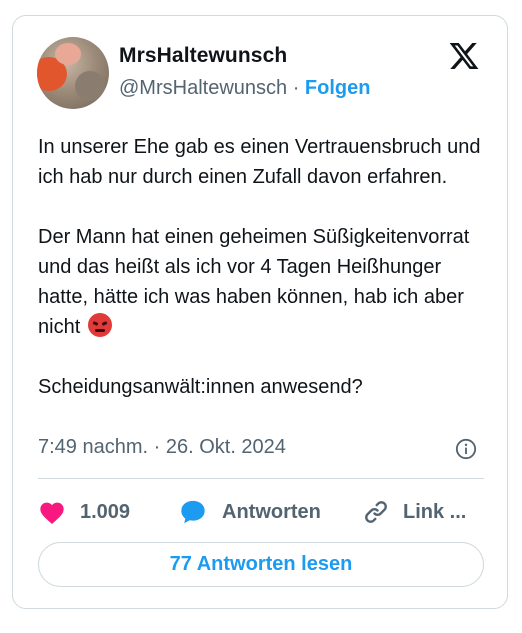 This screenshot has width=522, height=633. What do you see at coordinates (105, 511) in the screenshot?
I see `like-count: 1.009` at bounding box center [105, 511].